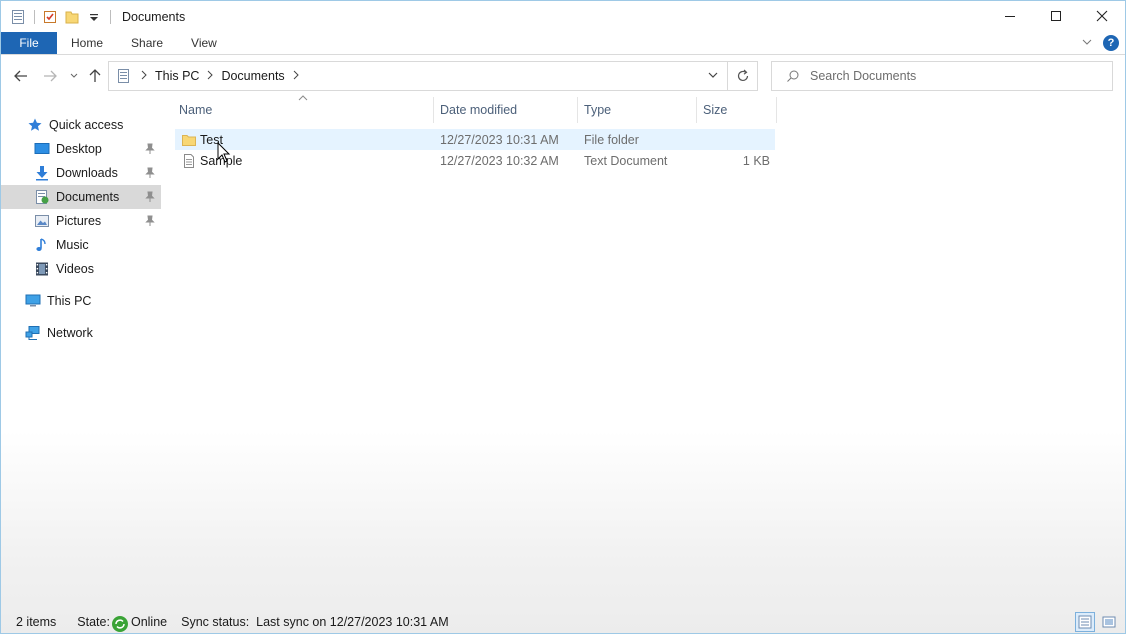  What do you see at coordinates (42, 221) in the screenshot?
I see `pictures-folder-icon` at bounding box center [42, 221].